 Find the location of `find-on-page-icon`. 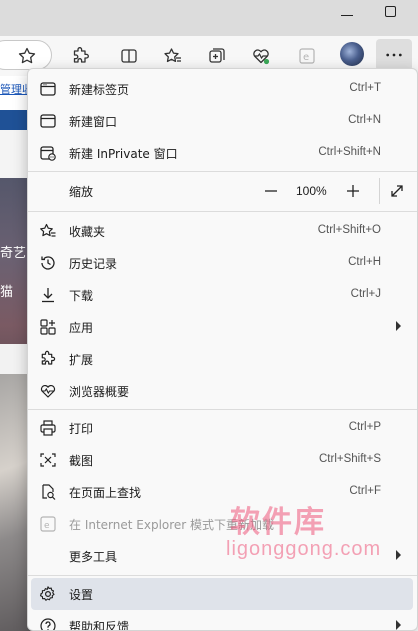

find-on-page-icon is located at coordinates (48, 492).